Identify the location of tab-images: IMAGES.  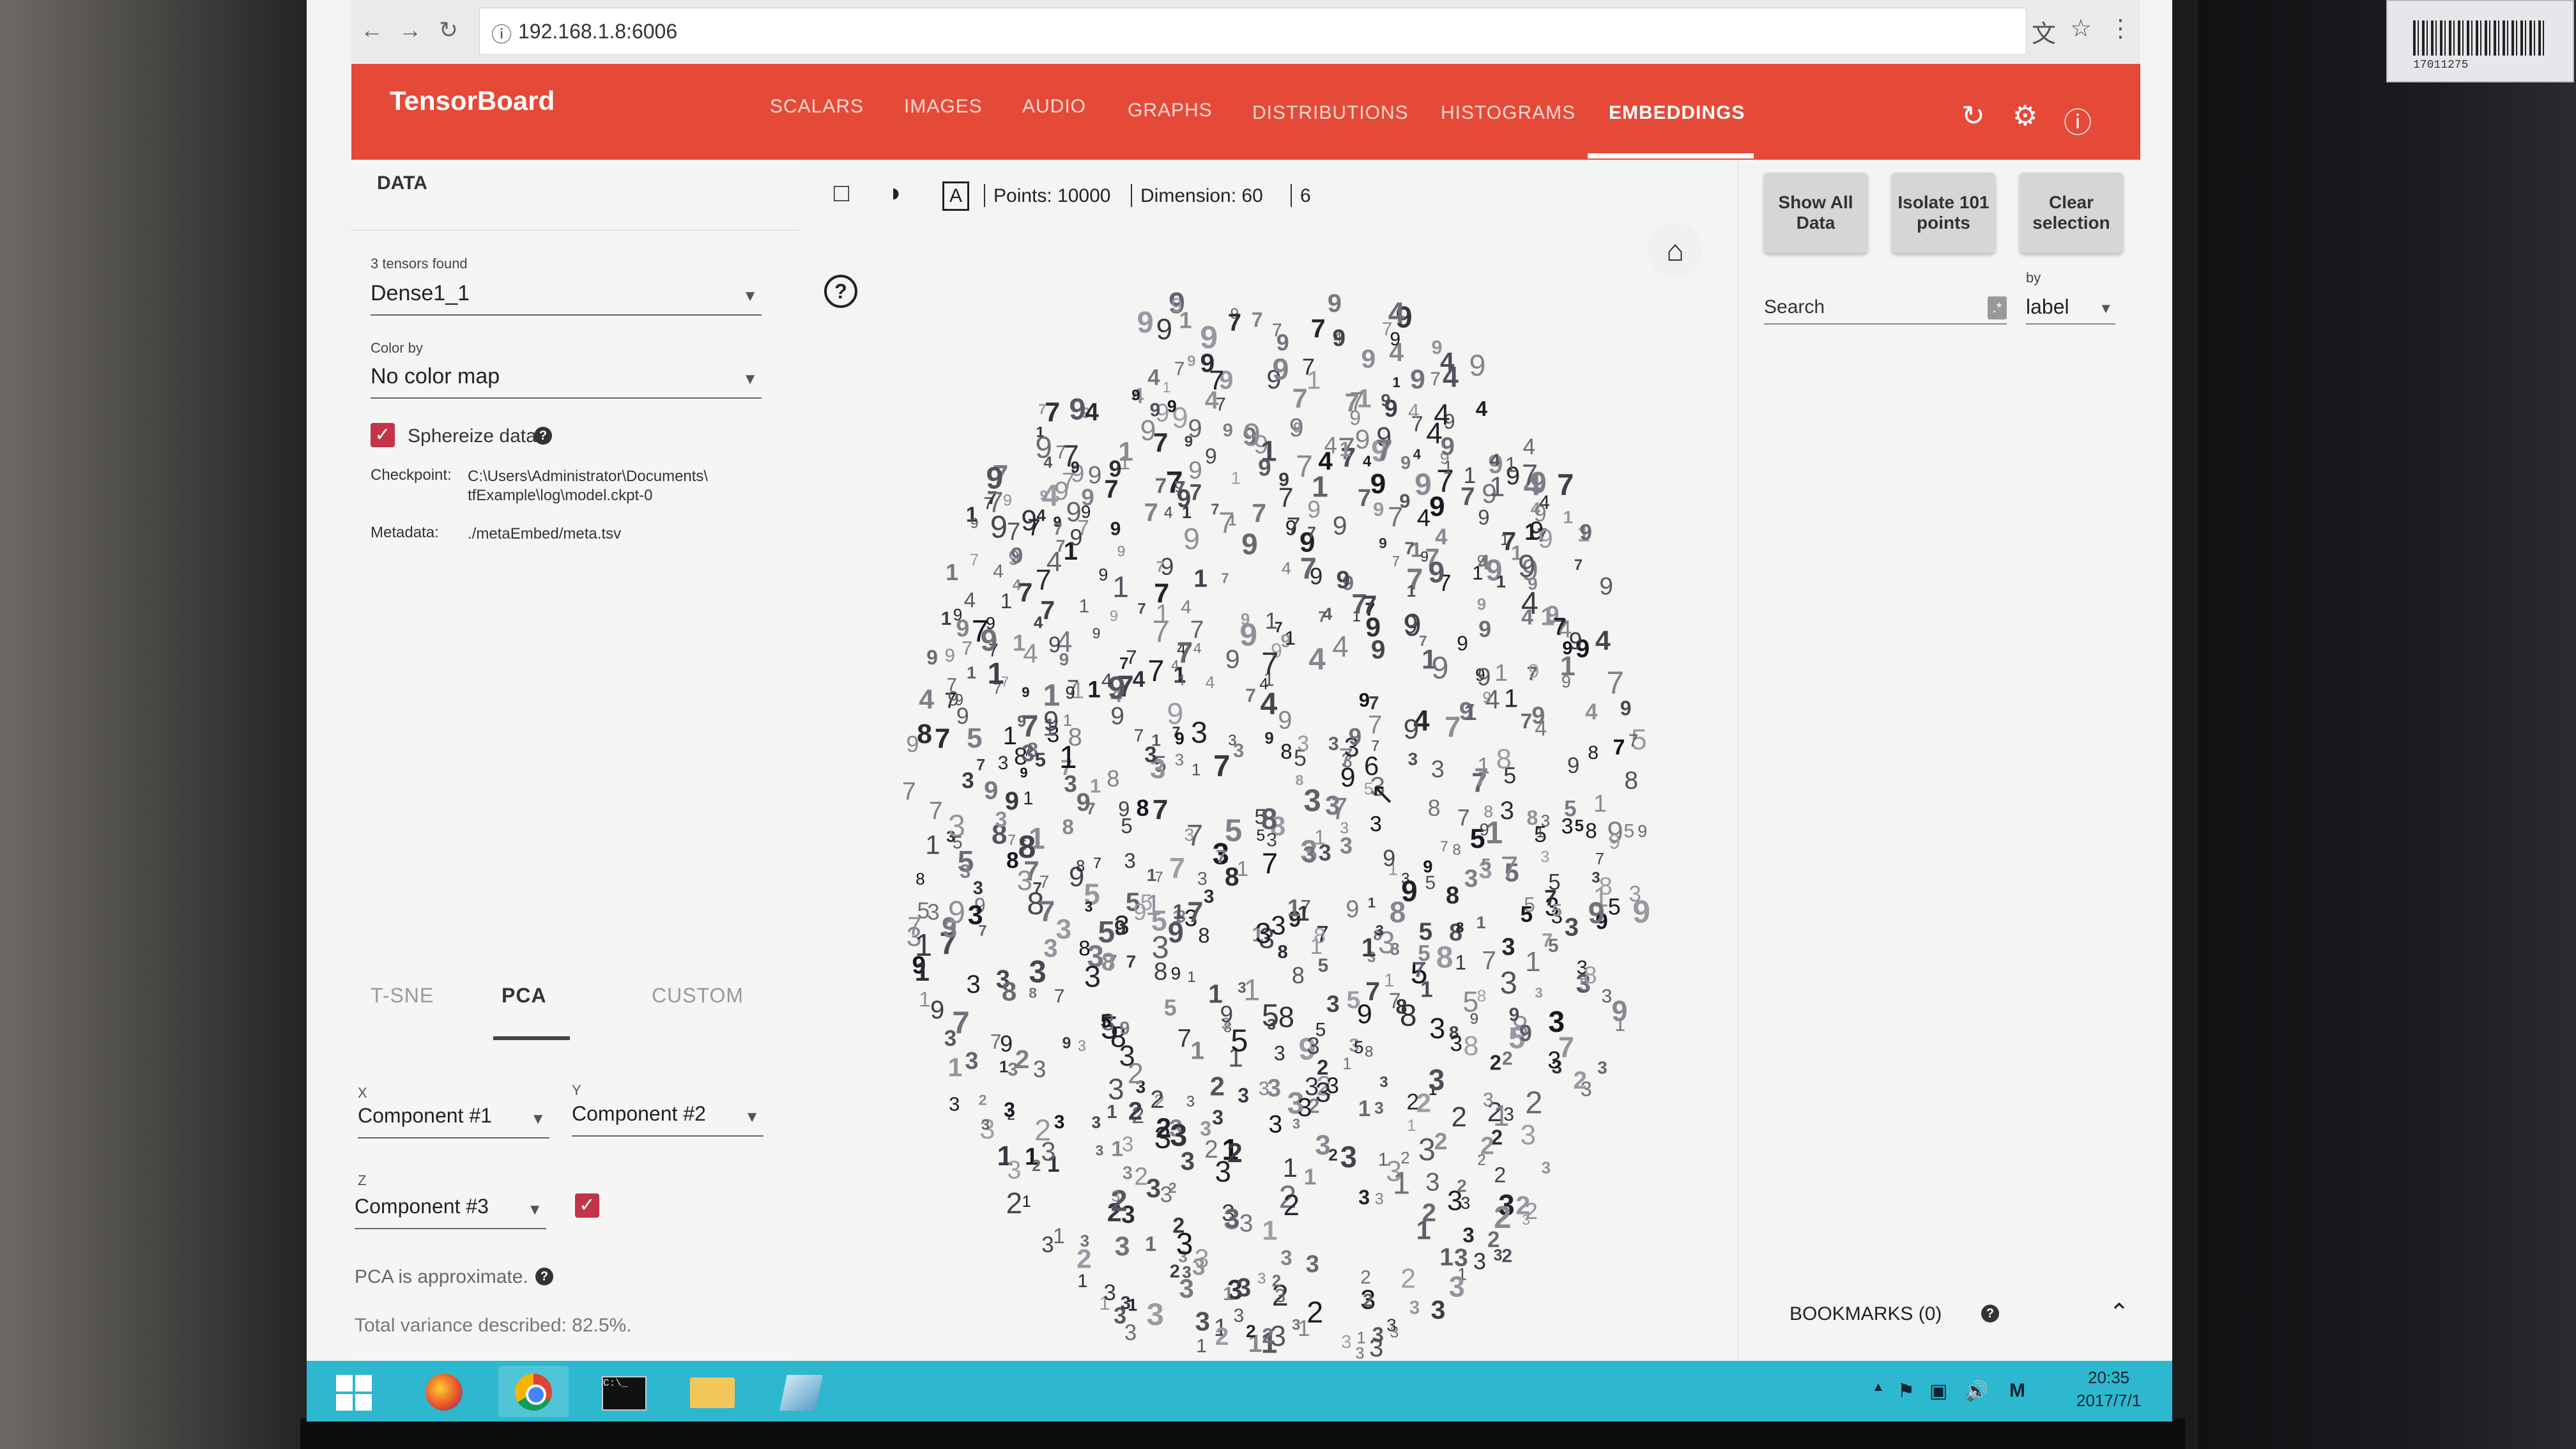
(943, 107).